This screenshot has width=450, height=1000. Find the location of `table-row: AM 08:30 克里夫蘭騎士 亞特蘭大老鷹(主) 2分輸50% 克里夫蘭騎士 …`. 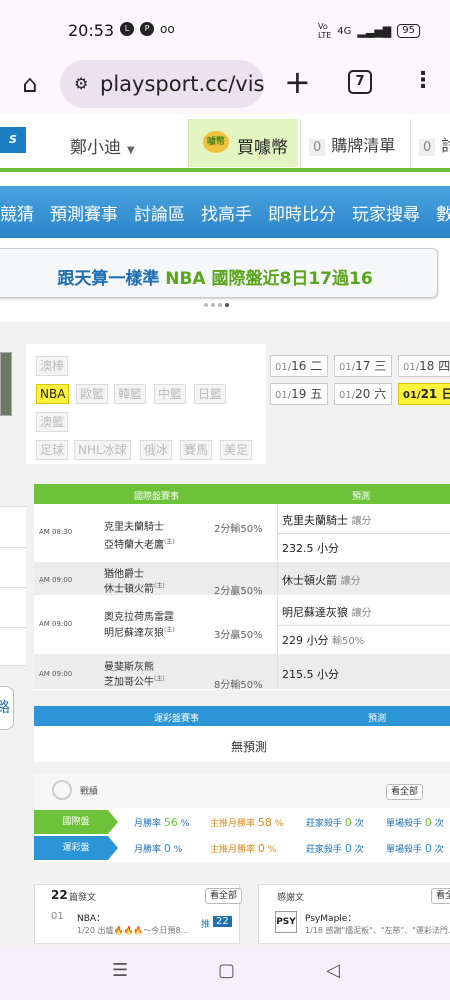

table-row: AM 08:30 克里夫蘭騎士 亞特蘭大老鷹(主) 2分輸50% 克里夫蘭騎士 … is located at coordinates (242, 533).